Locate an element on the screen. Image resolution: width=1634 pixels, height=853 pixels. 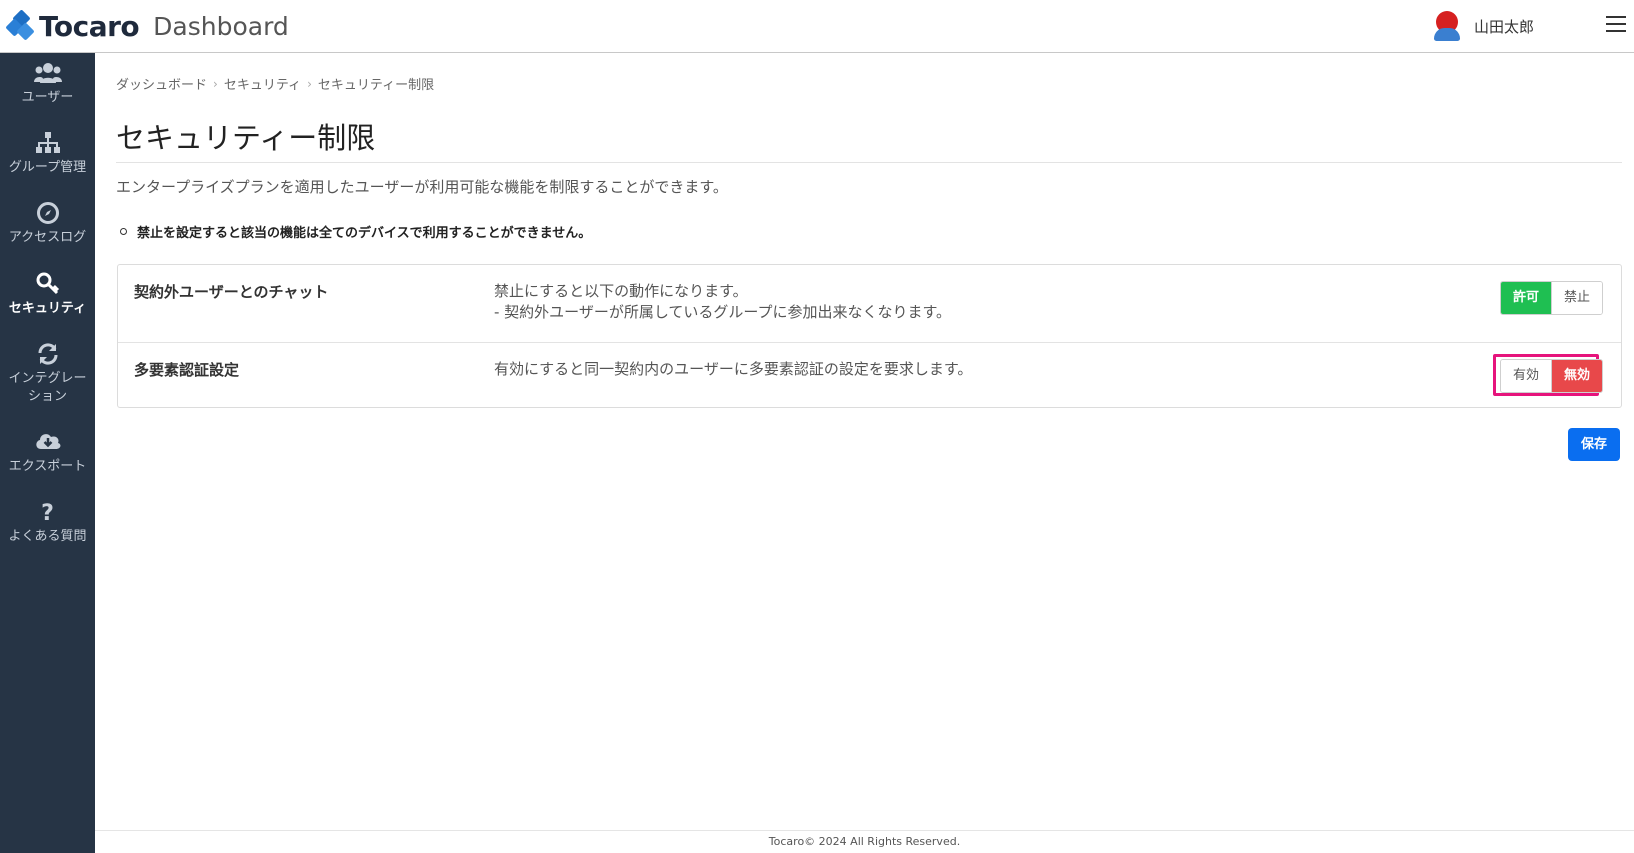
disable-button: 無効 is located at coordinates (1577, 376).